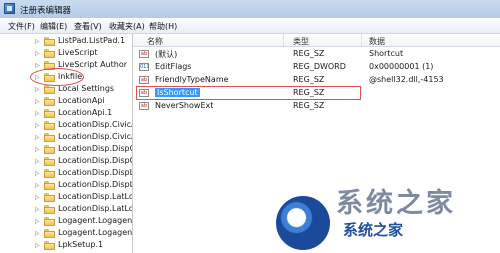 This screenshot has height=253, width=500. I want to click on tree-item-label: LocationApi, so click(81, 100).